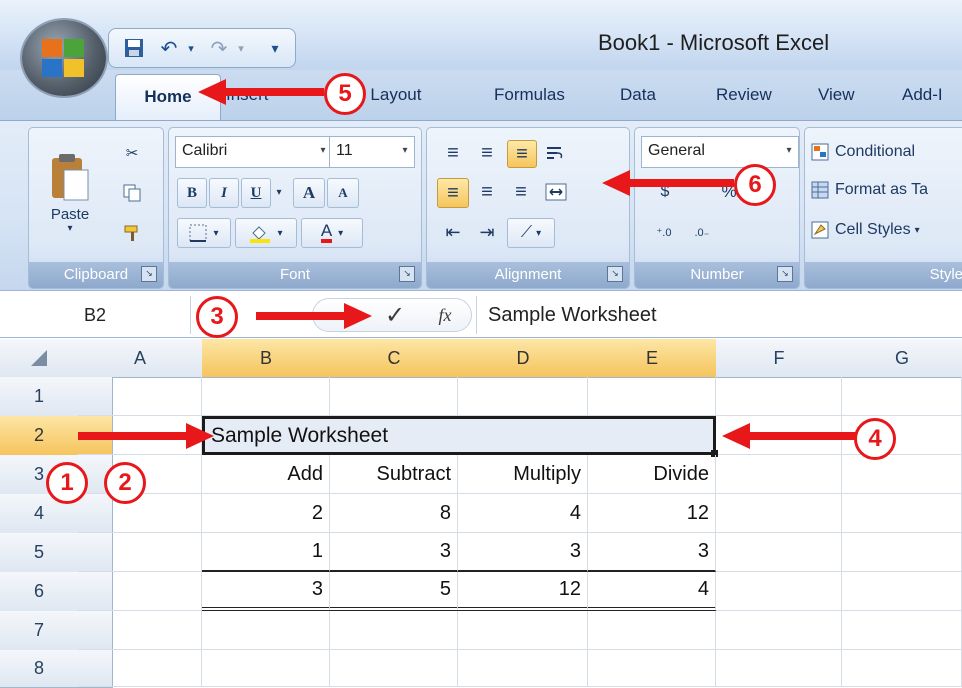 This screenshot has width=962, height=688. Describe the element at coordinates (487, 232) in the screenshot. I see `increase-indent-icon: ⇥` at that location.